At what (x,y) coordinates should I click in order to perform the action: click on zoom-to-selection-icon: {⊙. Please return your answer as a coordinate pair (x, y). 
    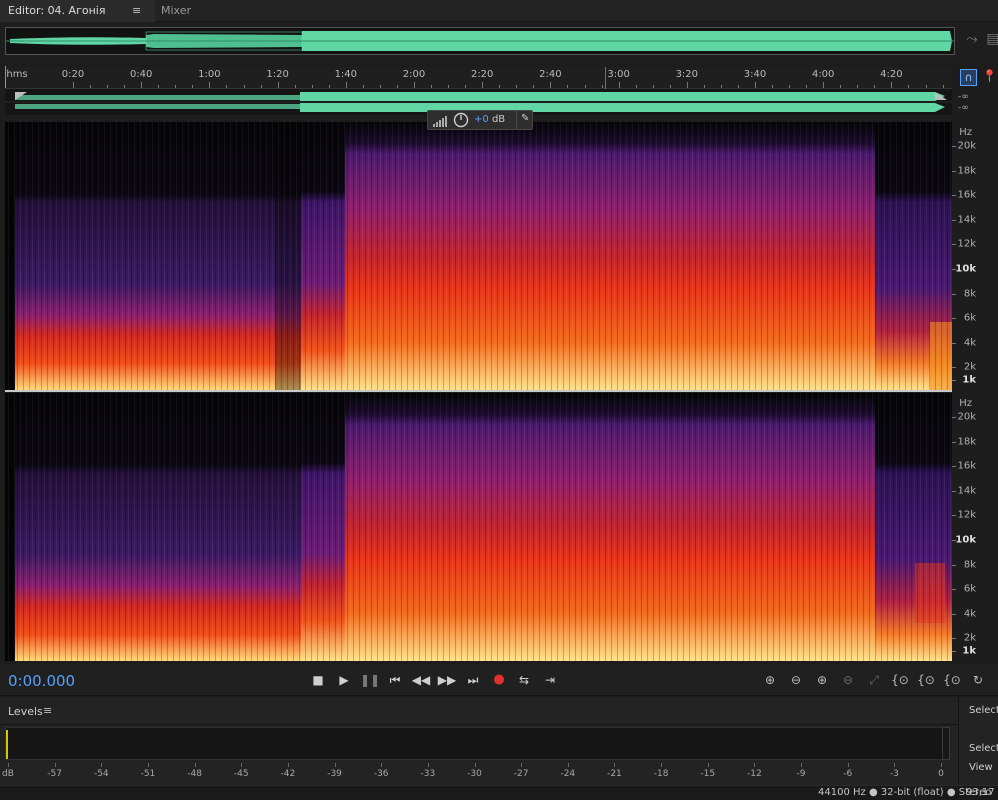
    Looking at the image, I should click on (952, 680).